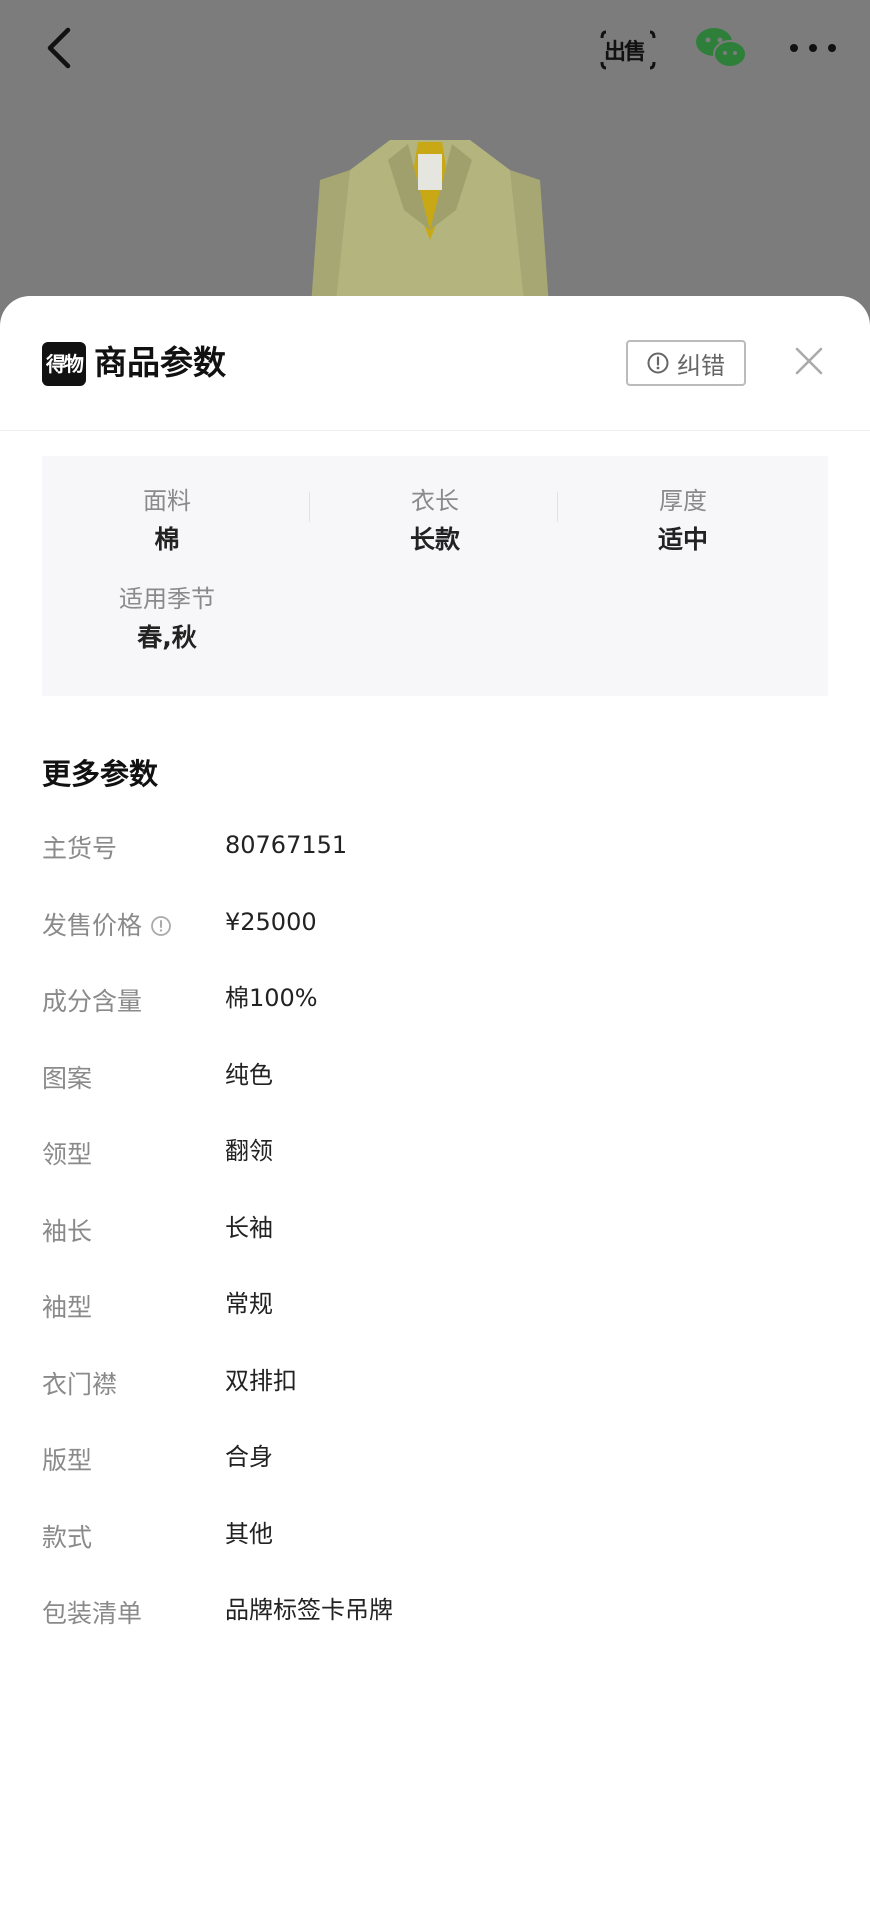 The width and height of the screenshot is (870, 1920). I want to click on param-key: 成分含量, so click(92, 1002).